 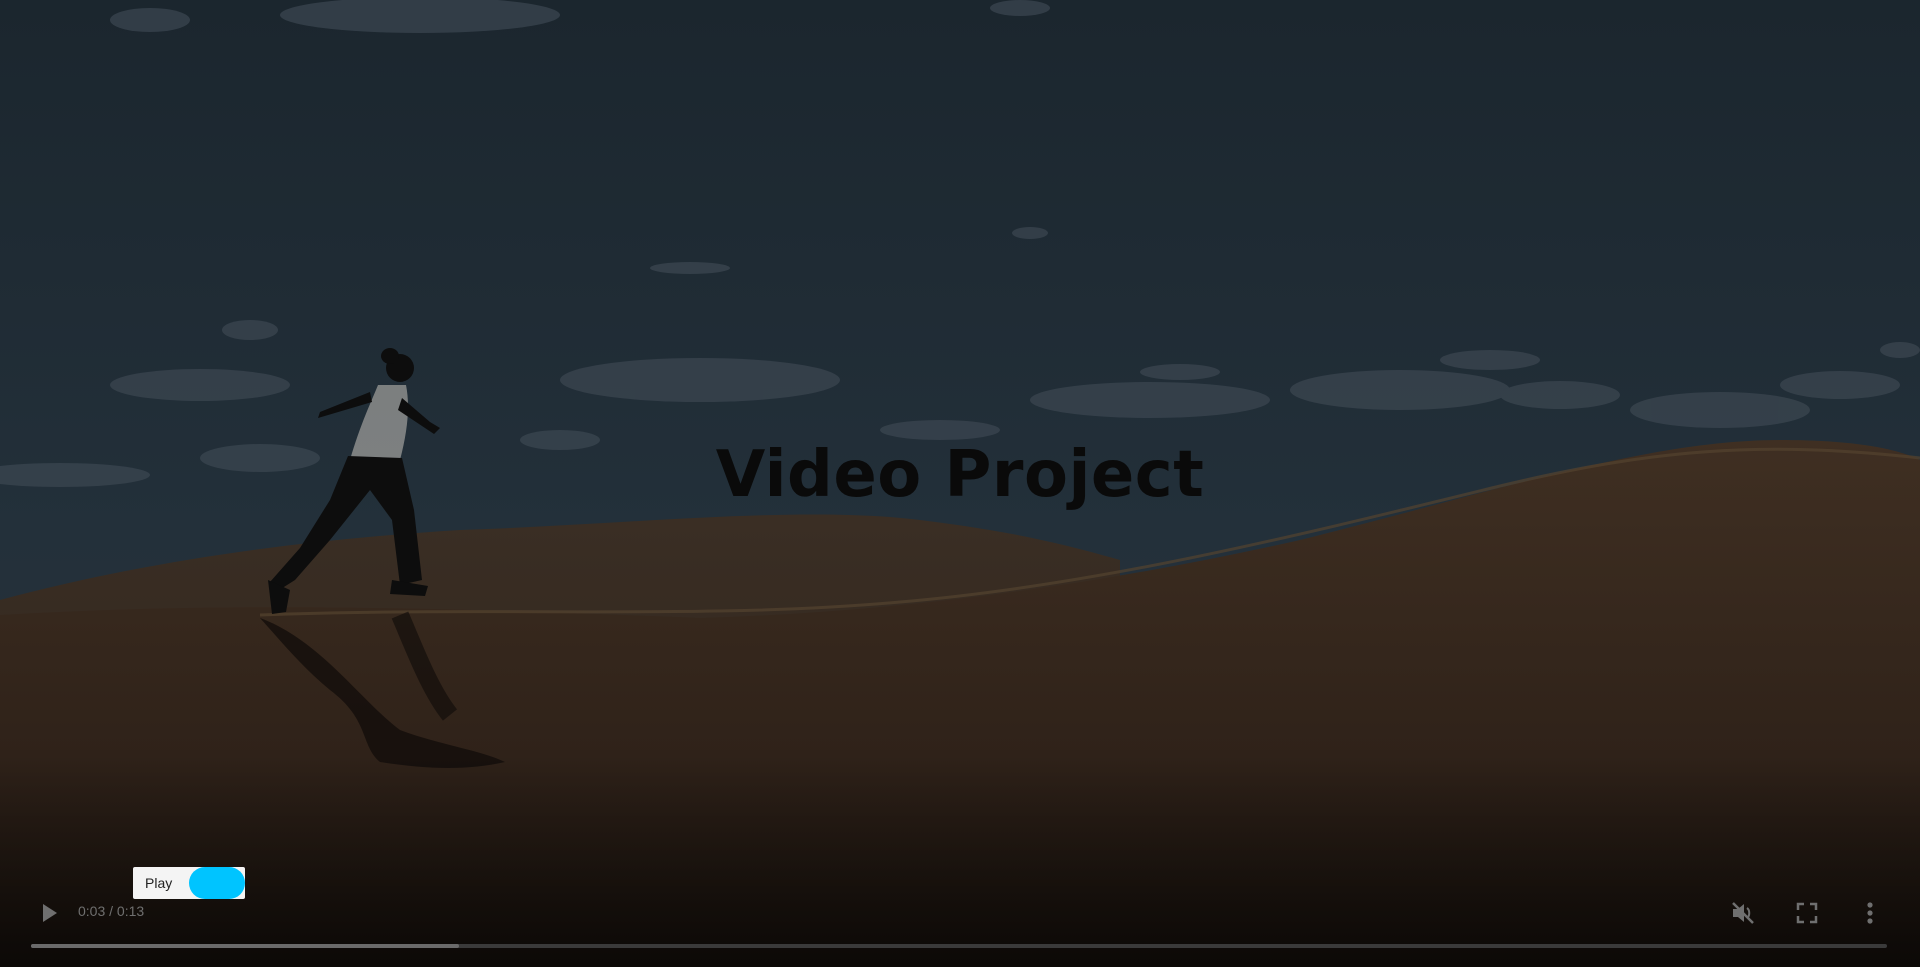 What do you see at coordinates (111, 911) in the screenshot?
I see `time-display: 0:03 / 0:13` at bounding box center [111, 911].